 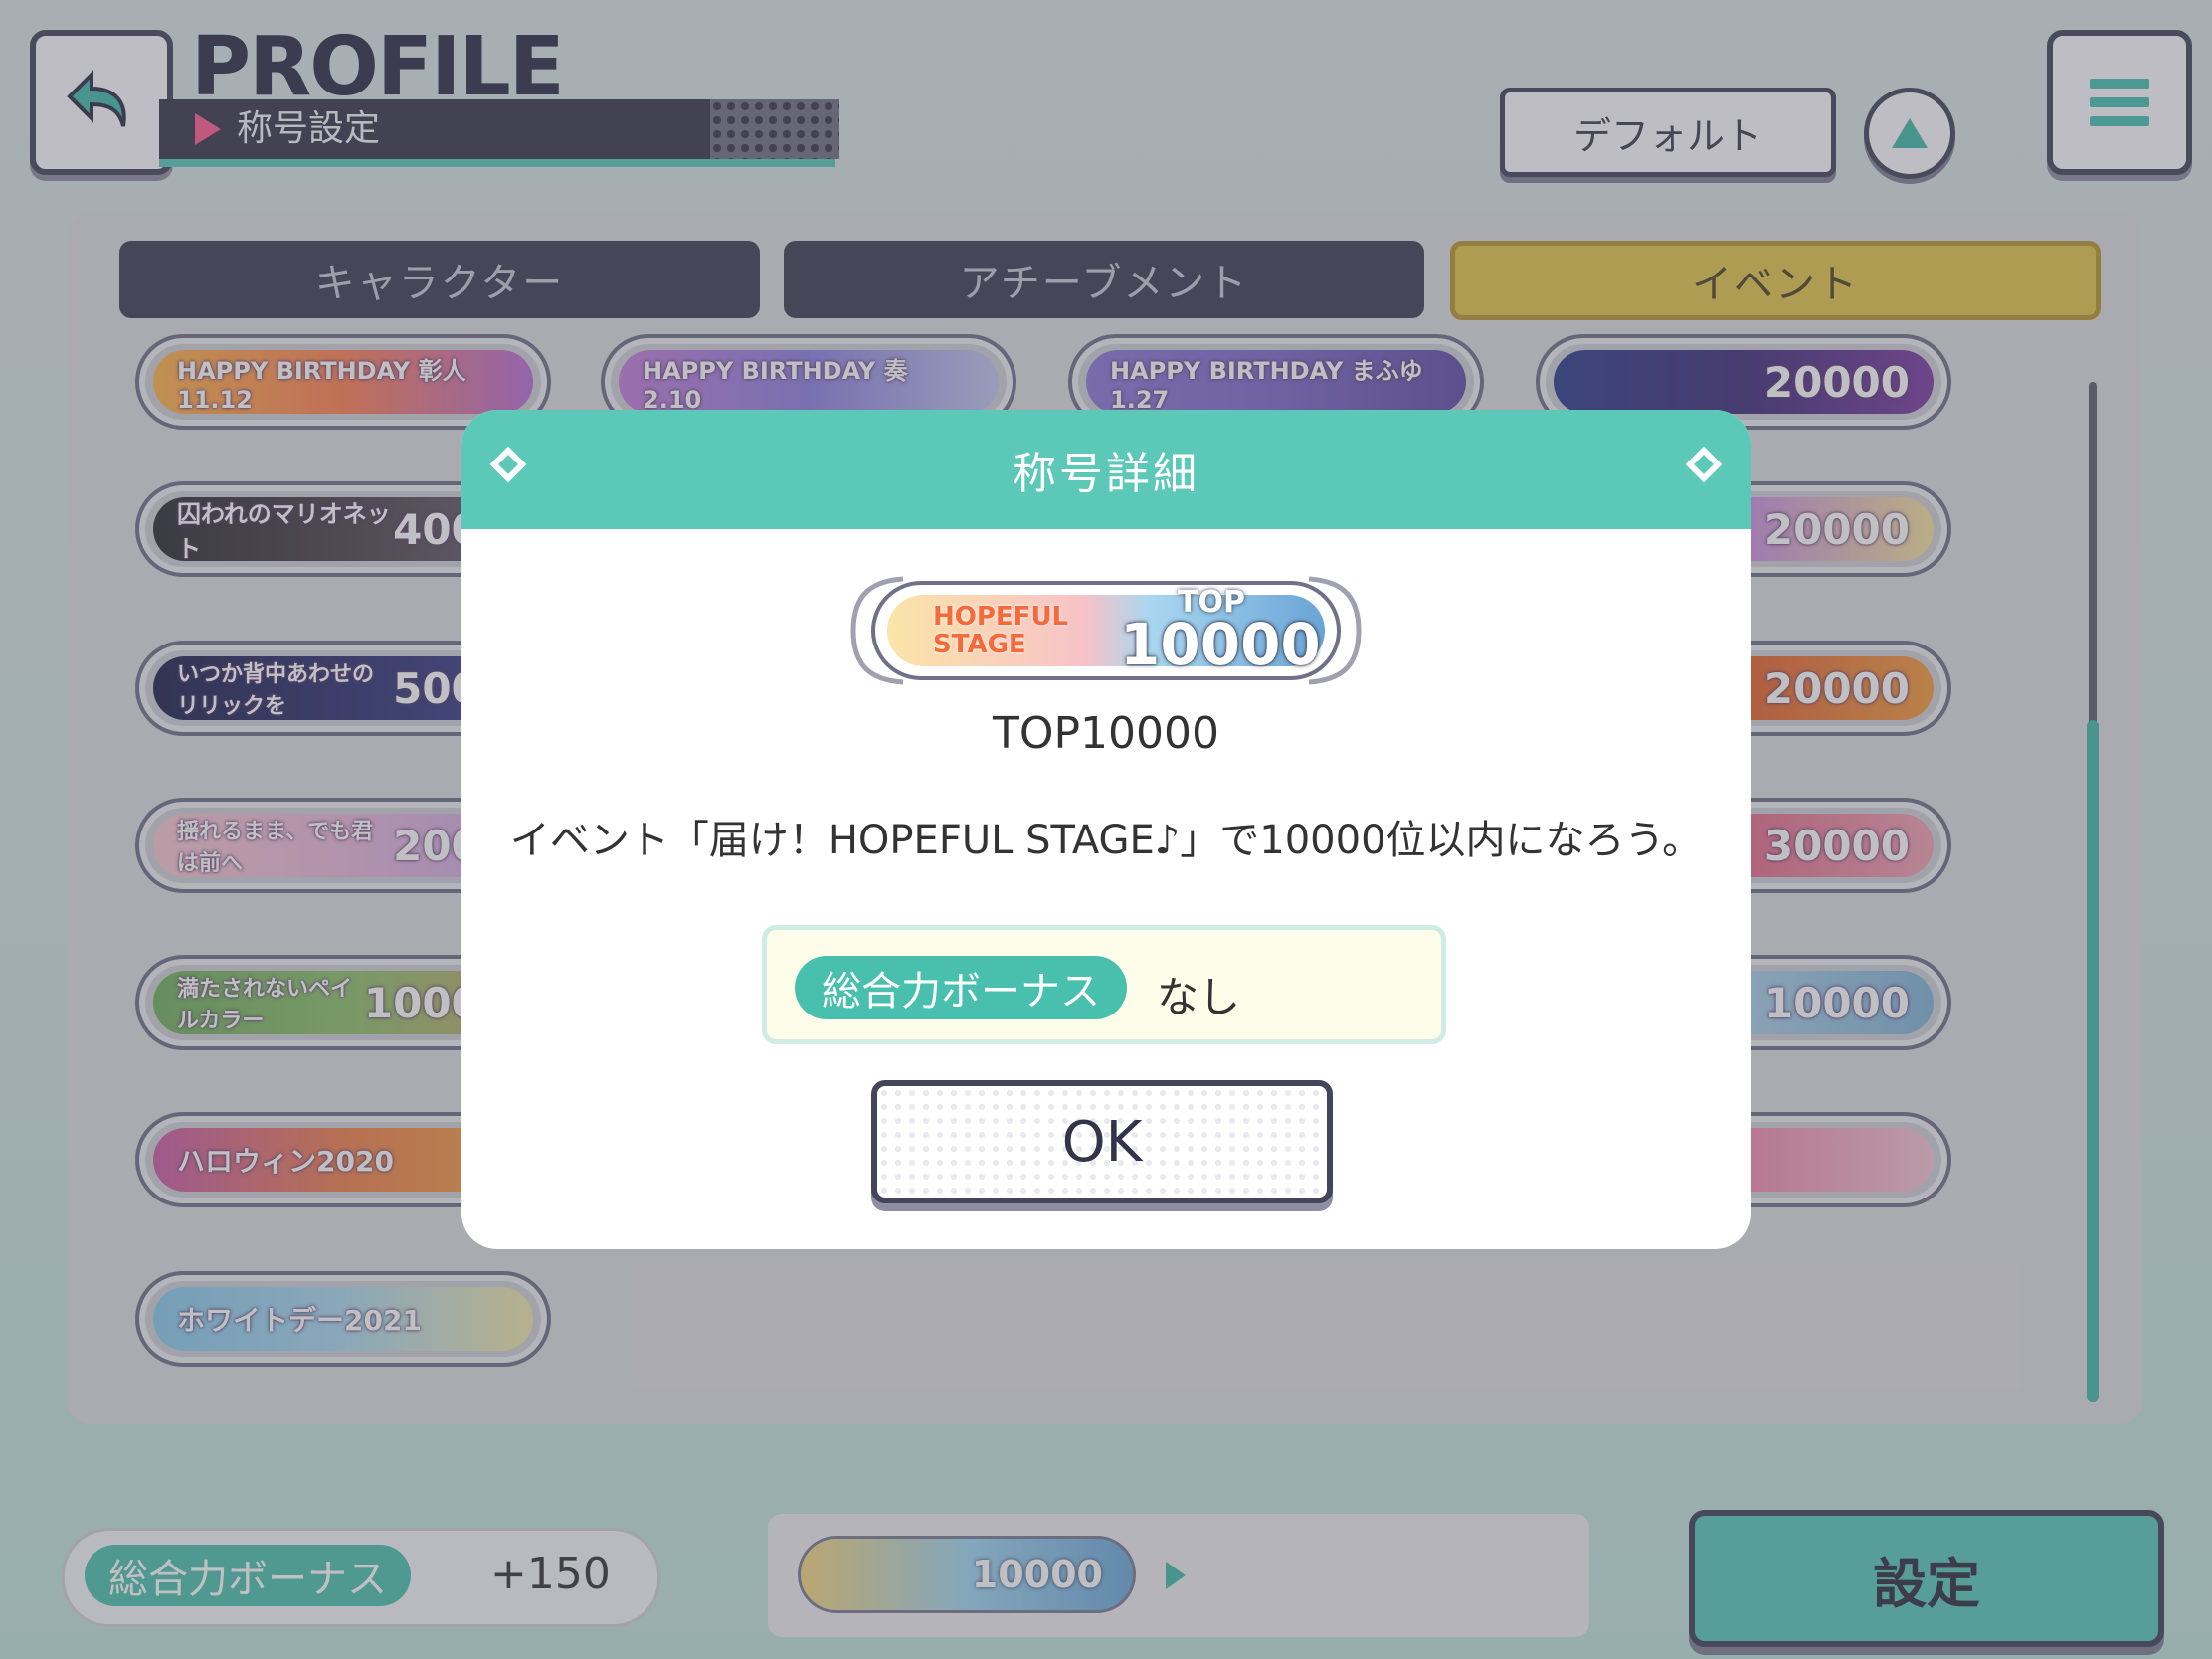 What do you see at coordinates (1105, 733) in the screenshot?
I see `title-name: TOP10000` at bounding box center [1105, 733].